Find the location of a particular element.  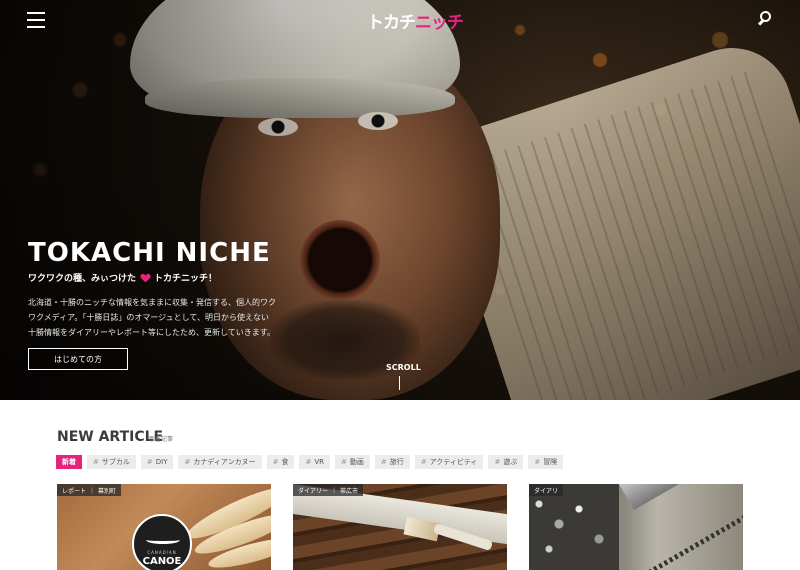

tag-video: # 動画 is located at coordinates (352, 462).